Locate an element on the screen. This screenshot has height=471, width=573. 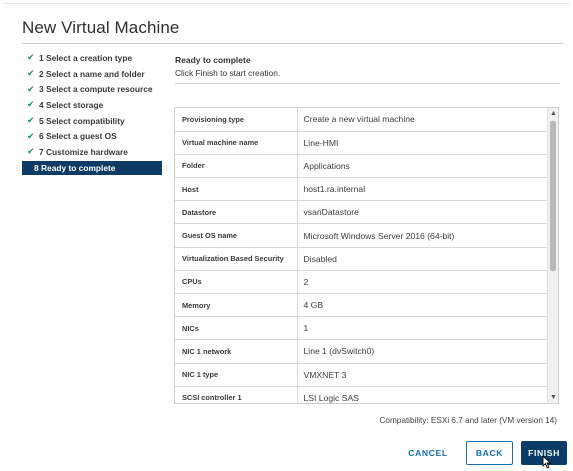
pane-divider is located at coordinates (367, 83).